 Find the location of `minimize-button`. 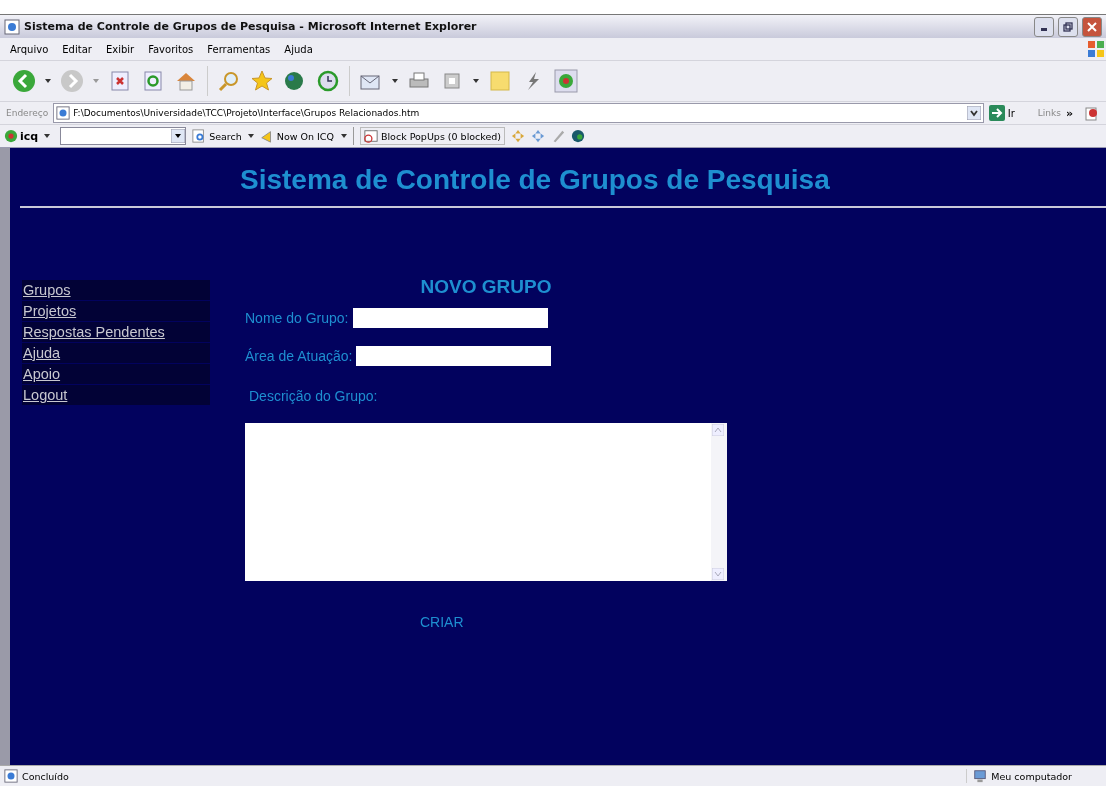

minimize-button is located at coordinates (1044, 26).